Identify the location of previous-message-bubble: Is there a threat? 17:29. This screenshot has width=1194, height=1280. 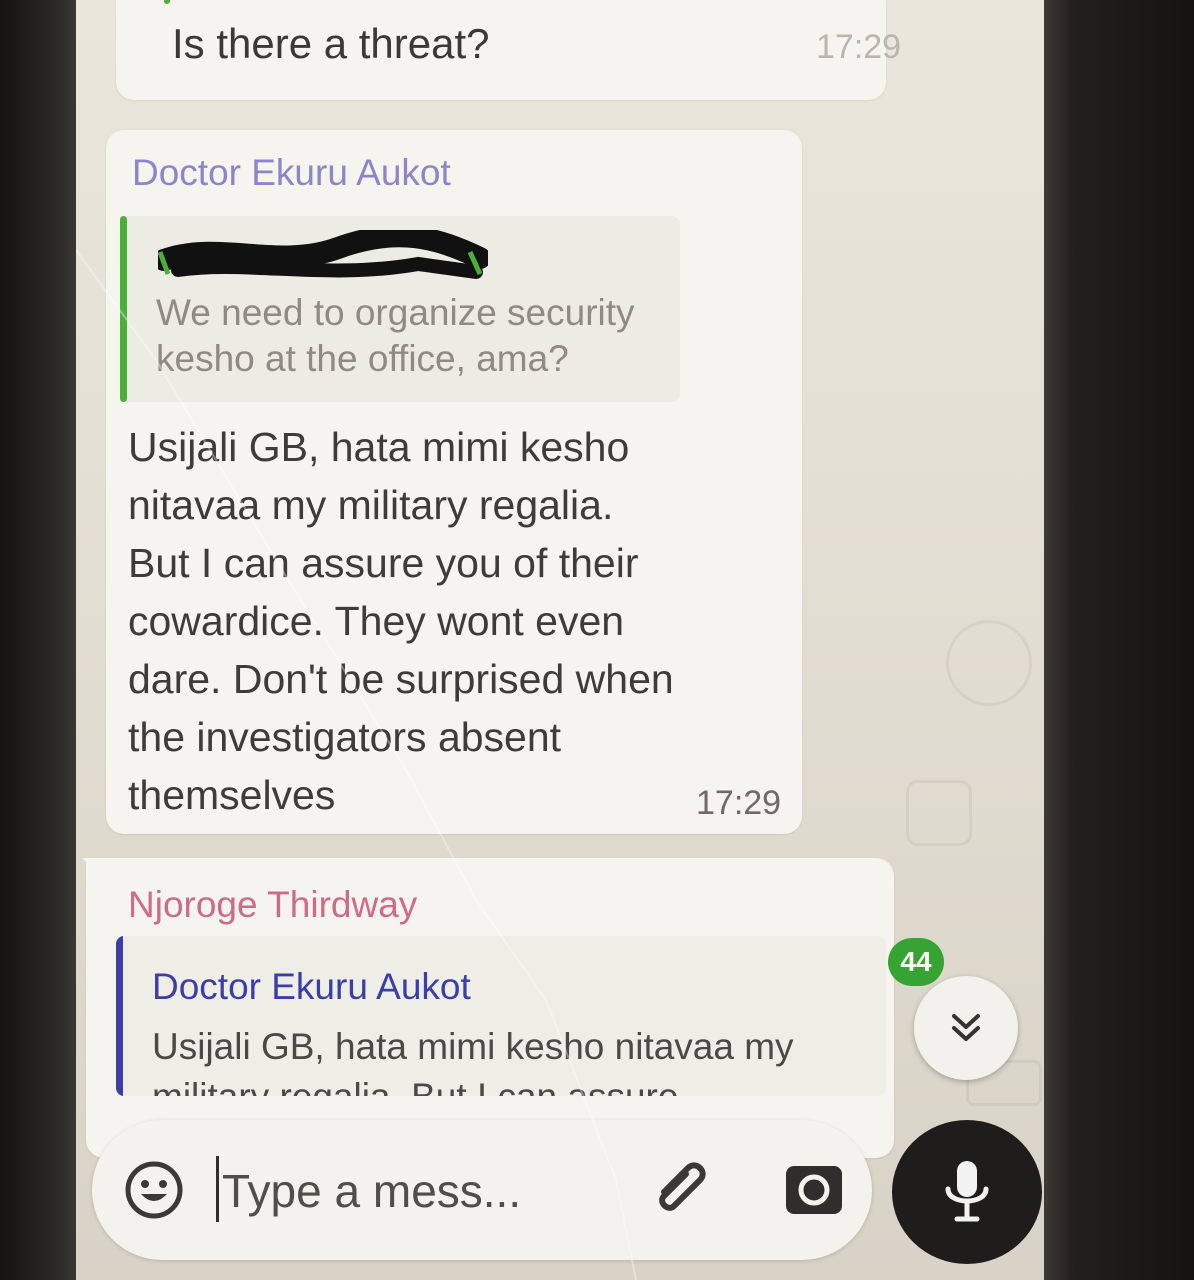
(508, 50).